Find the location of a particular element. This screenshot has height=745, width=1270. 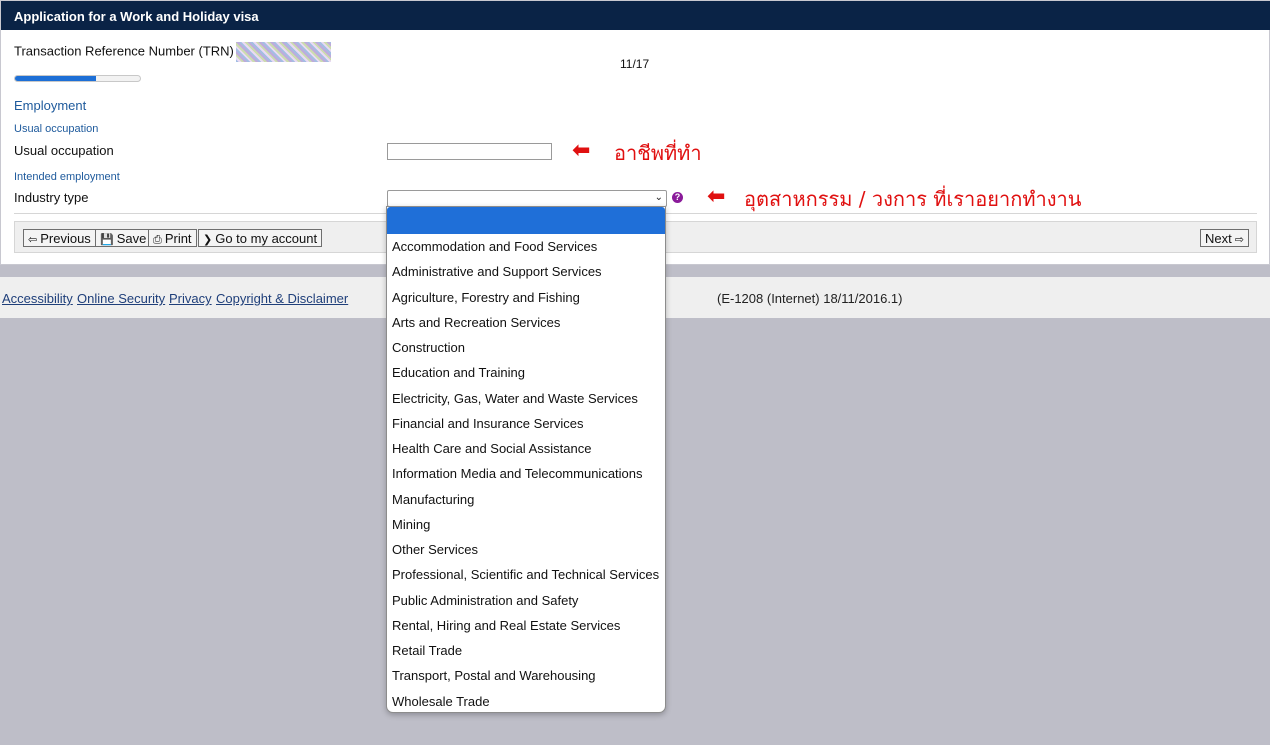

next-button: Next ⇨ is located at coordinates (1224, 238).